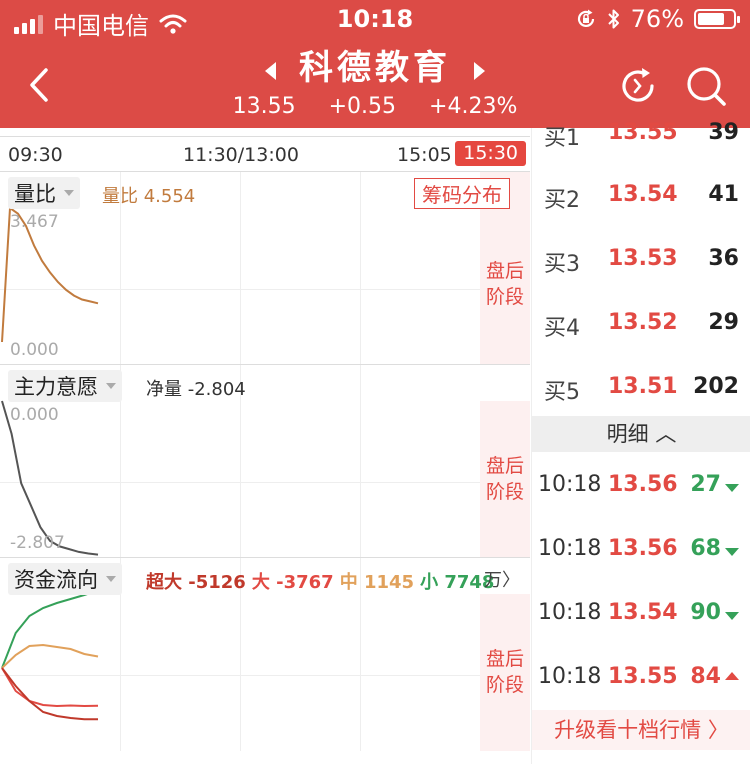 The height and width of the screenshot is (764, 750). What do you see at coordinates (473, 106) in the screenshot?
I see `price-percent: +4.23%` at bounding box center [473, 106].